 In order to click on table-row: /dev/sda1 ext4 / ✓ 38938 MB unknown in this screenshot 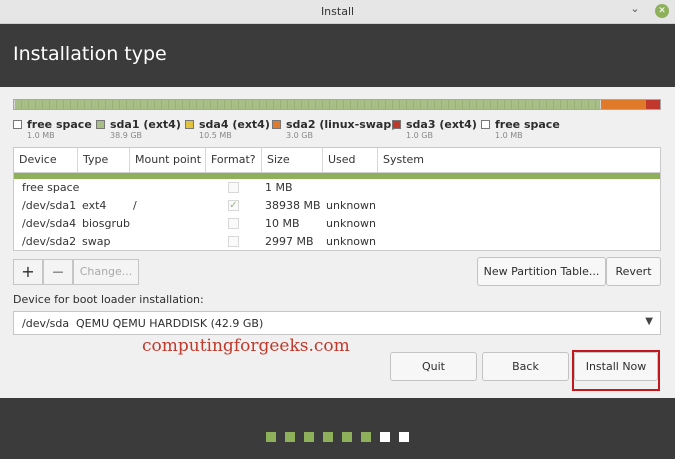, I will do `click(337, 206)`.